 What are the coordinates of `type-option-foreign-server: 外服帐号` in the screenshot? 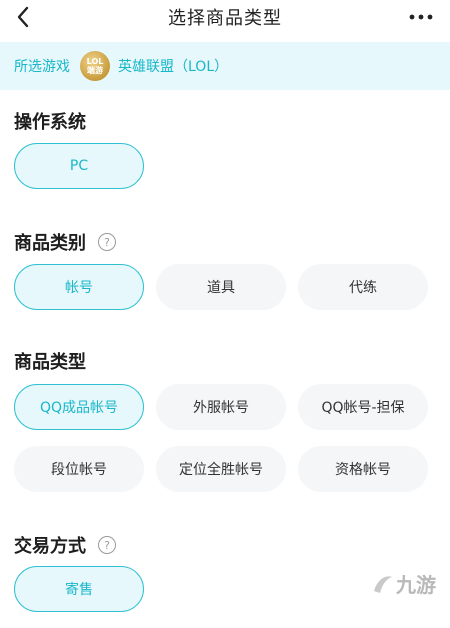 It's located at (221, 407).